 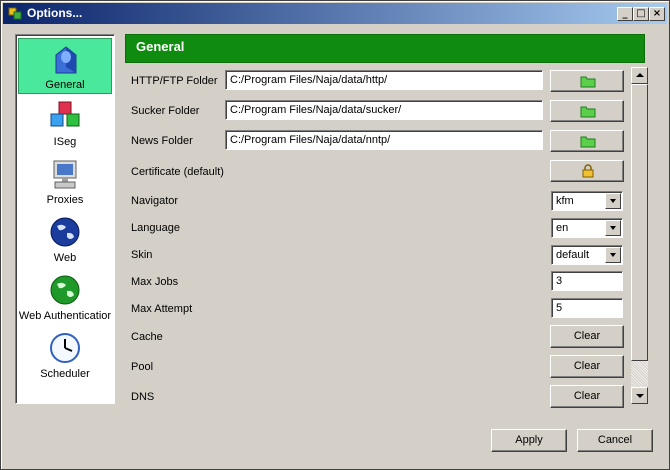 I want to click on scroll-down-button, so click(x=639, y=395).